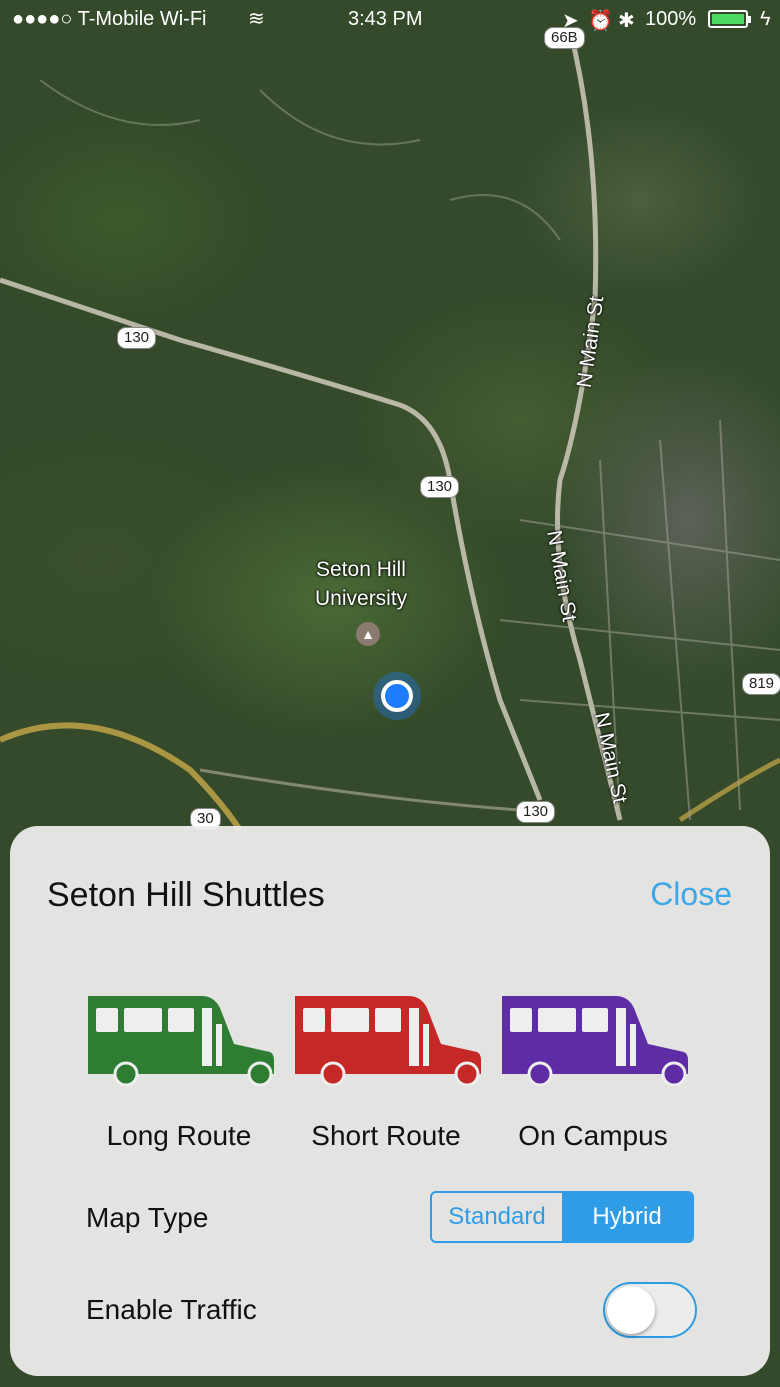 The height and width of the screenshot is (1387, 780). I want to click on battery-icon, so click(729, 19).